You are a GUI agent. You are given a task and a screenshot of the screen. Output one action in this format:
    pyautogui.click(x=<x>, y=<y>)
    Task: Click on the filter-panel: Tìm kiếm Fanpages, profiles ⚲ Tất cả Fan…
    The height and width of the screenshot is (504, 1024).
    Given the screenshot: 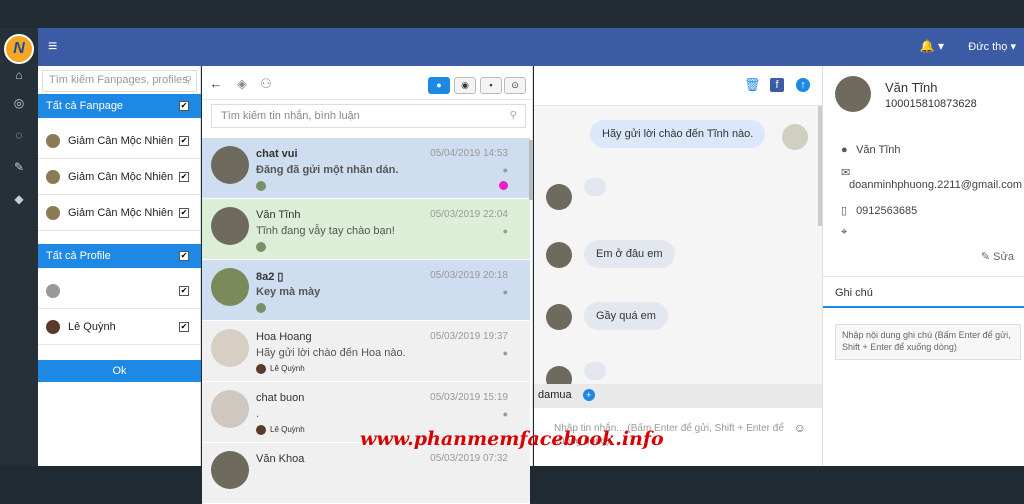 What is the action you would take?
    pyautogui.click(x=119, y=266)
    